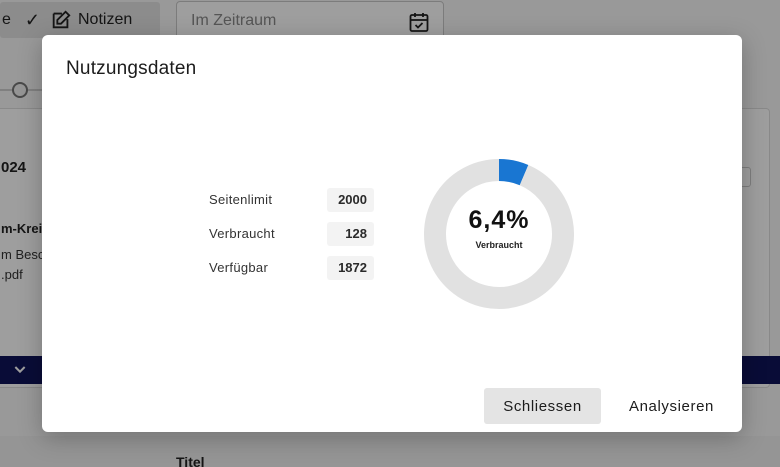 The width and height of the screenshot is (780, 467). I want to click on analyze-button: Analysieren, so click(671, 406).